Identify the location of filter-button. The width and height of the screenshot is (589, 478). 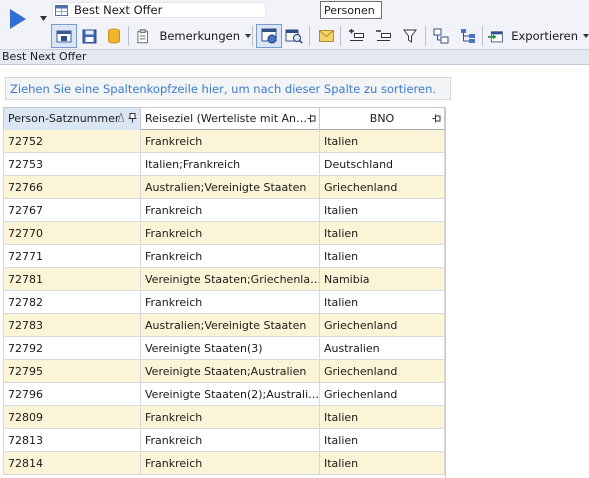
(410, 36).